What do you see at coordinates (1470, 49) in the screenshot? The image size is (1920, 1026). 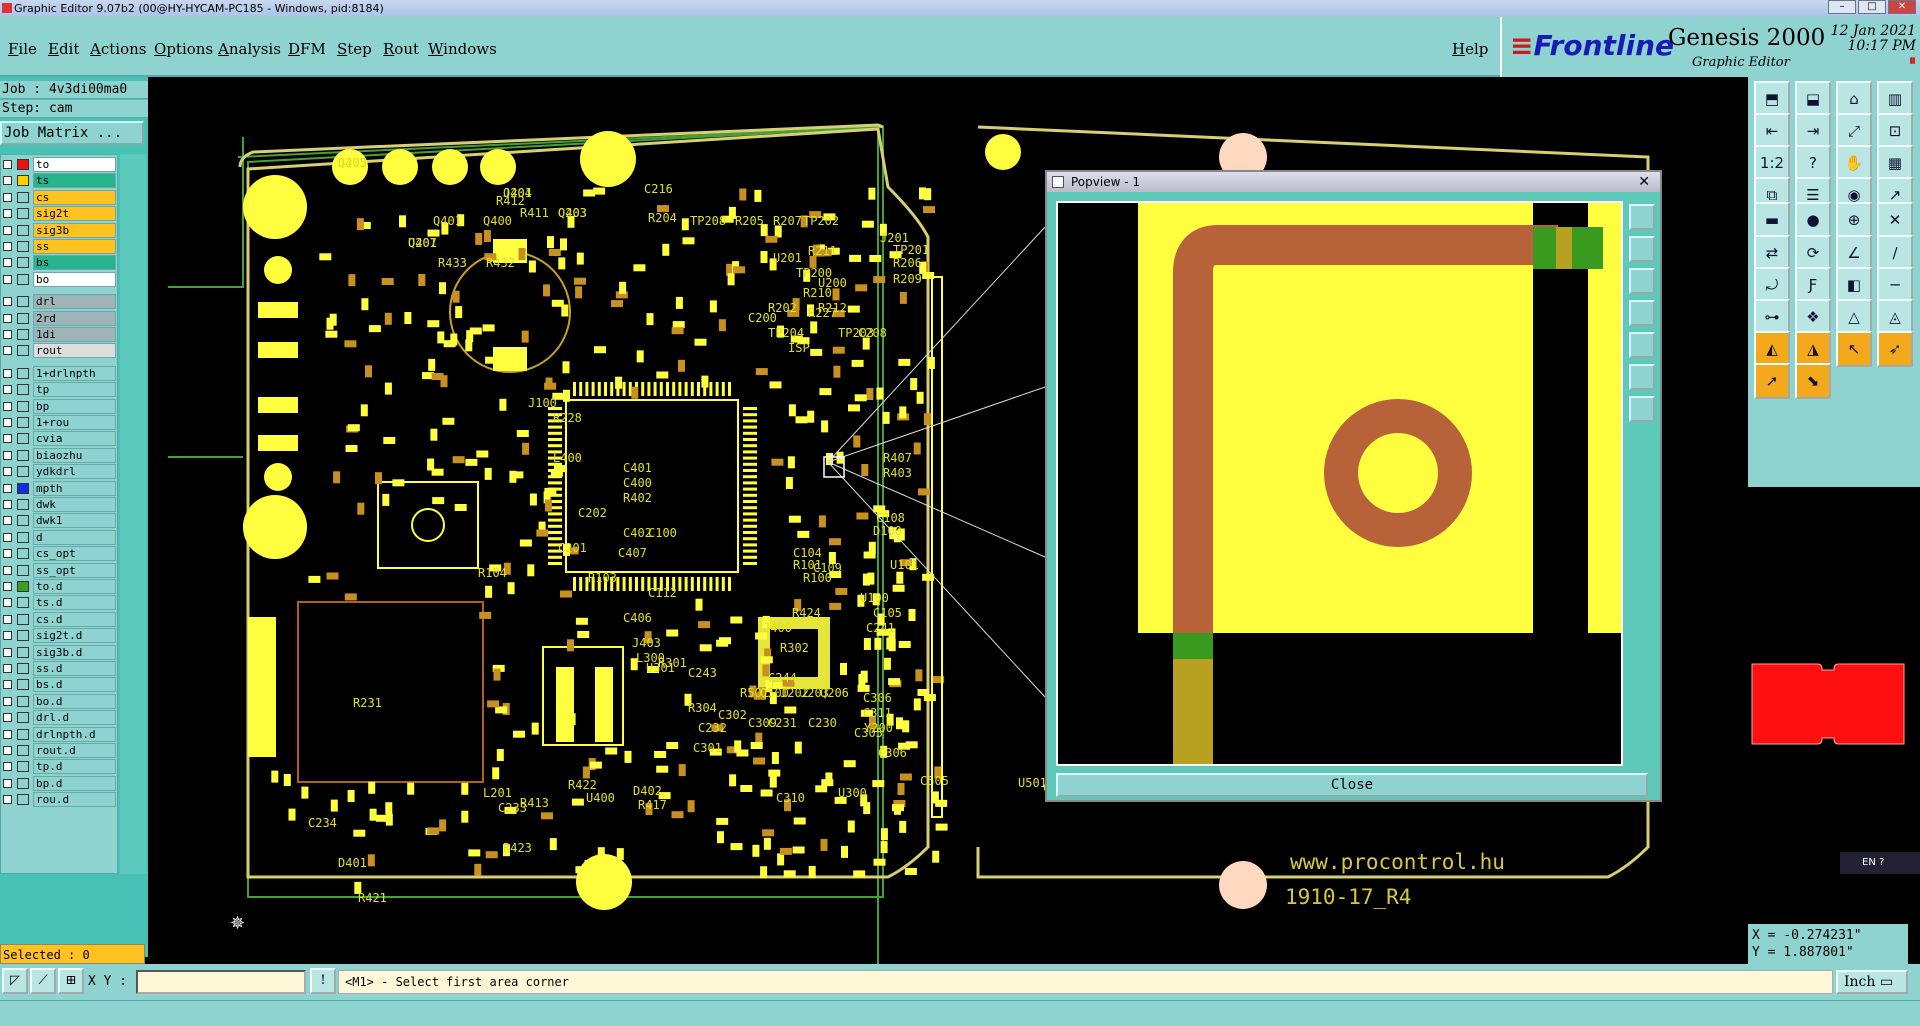 I see `menu-help: Help` at bounding box center [1470, 49].